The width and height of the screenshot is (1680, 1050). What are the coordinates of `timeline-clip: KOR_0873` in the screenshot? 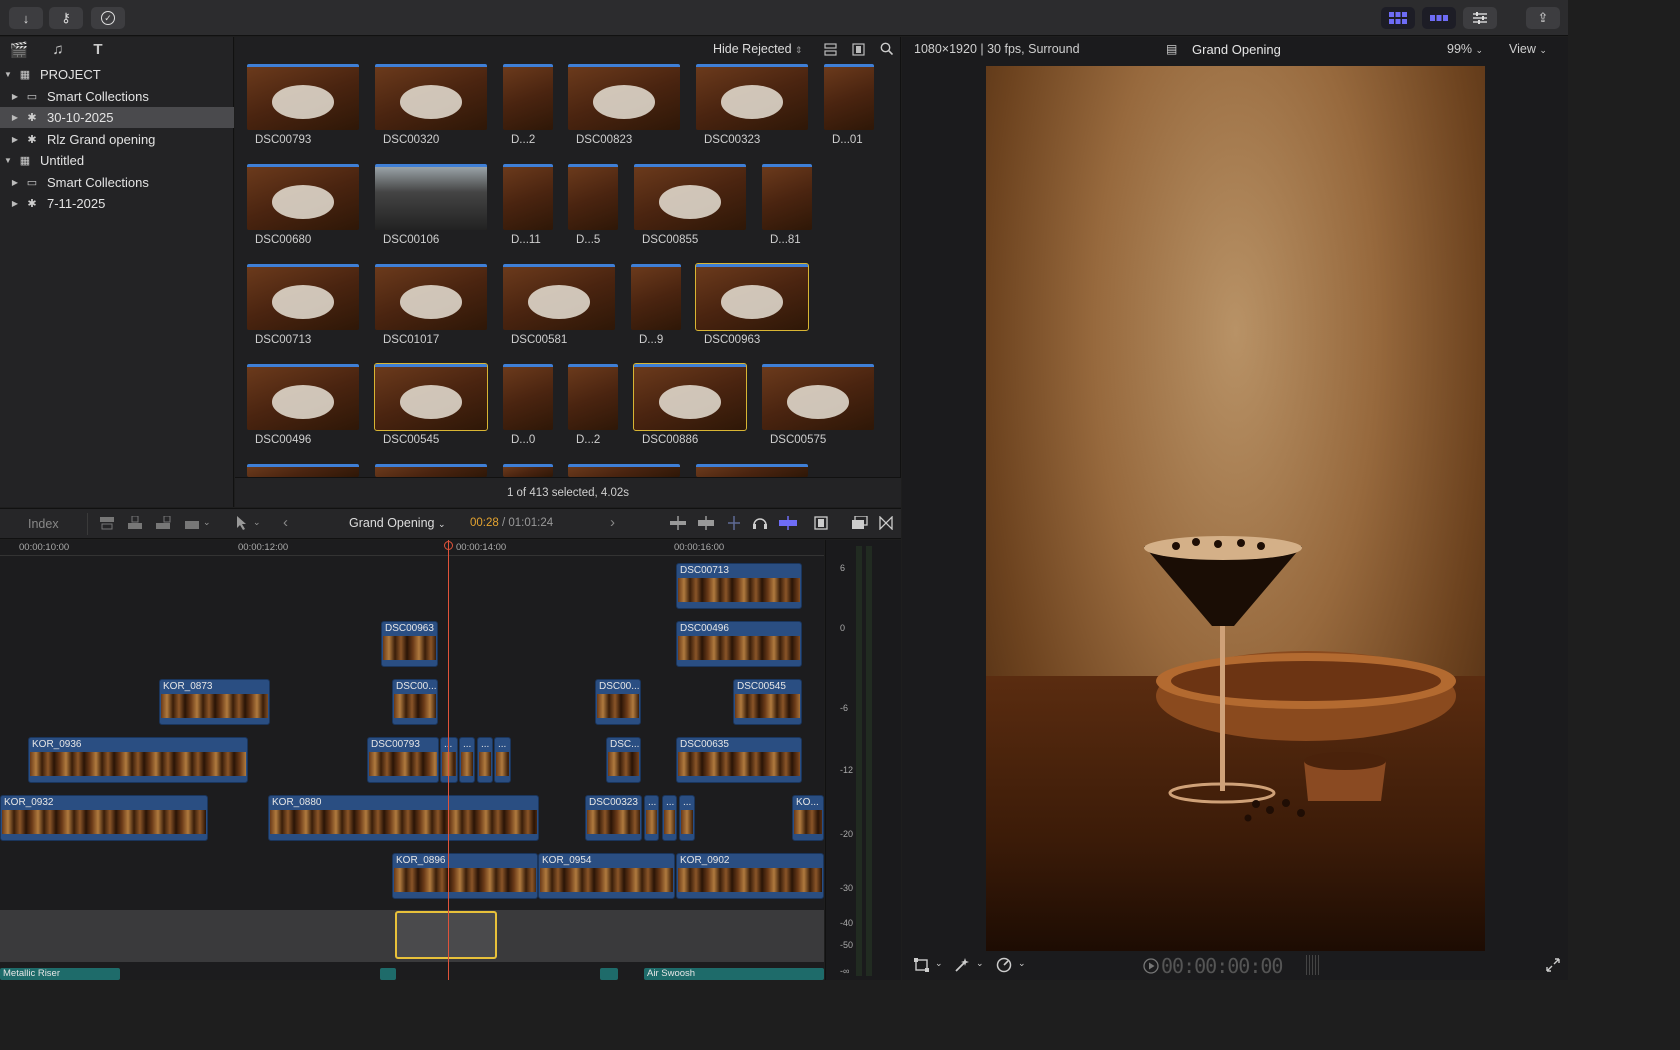 It's located at (214, 702).